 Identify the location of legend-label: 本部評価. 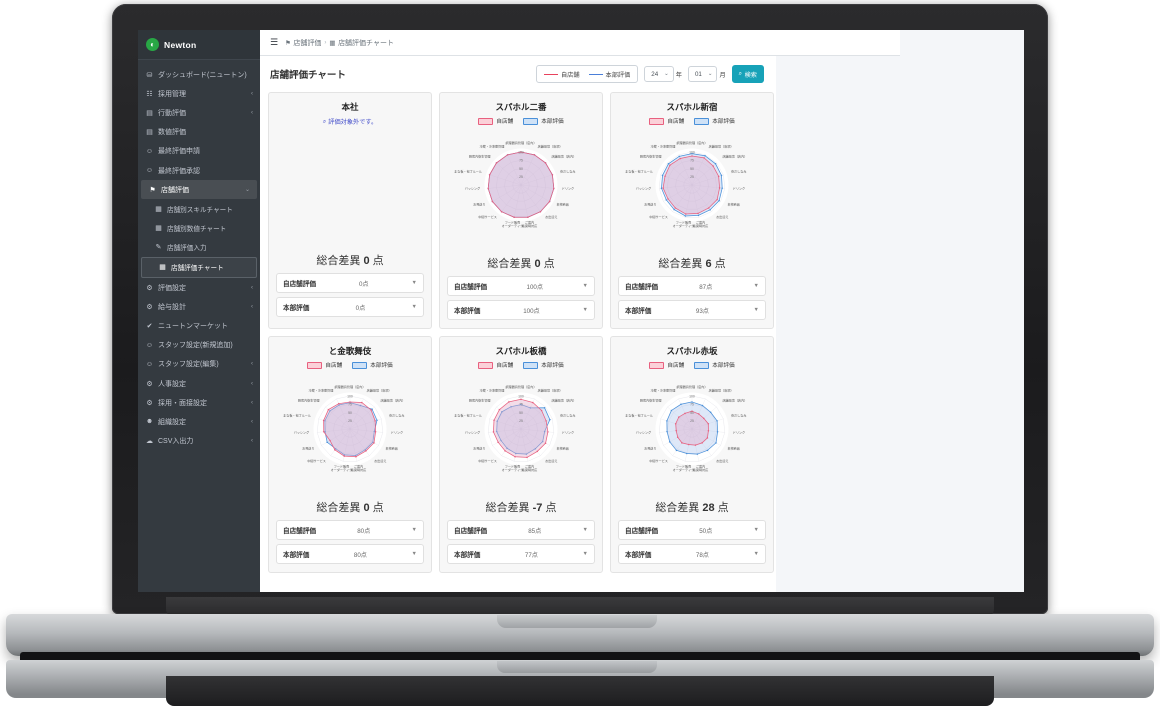
(552, 122).